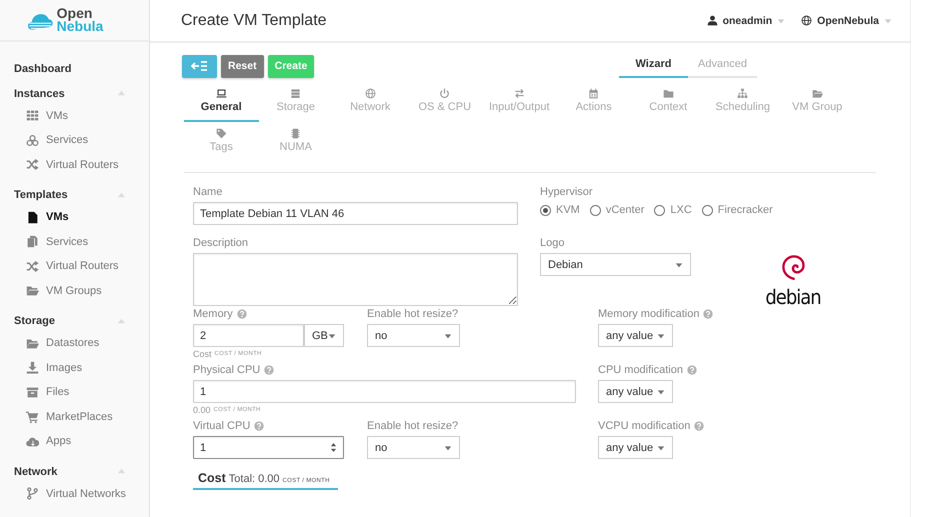  What do you see at coordinates (32, 217) in the screenshot?
I see `document-icon` at bounding box center [32, 217].